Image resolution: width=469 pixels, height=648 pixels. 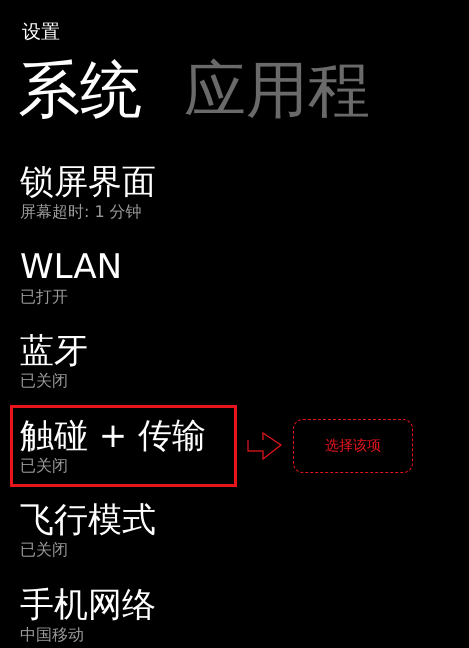 What do you see at coordinates (353, 445) in the screenshot?
I see `callout-label: 选择该项` at bounding box center [353, 445].